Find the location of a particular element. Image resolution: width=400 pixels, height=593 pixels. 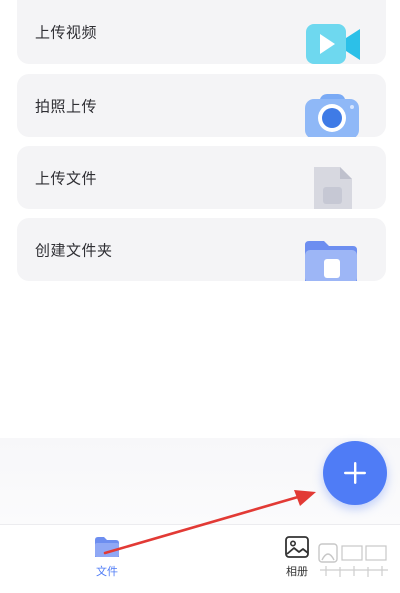

file-icon is located at coordinates (333, 186).